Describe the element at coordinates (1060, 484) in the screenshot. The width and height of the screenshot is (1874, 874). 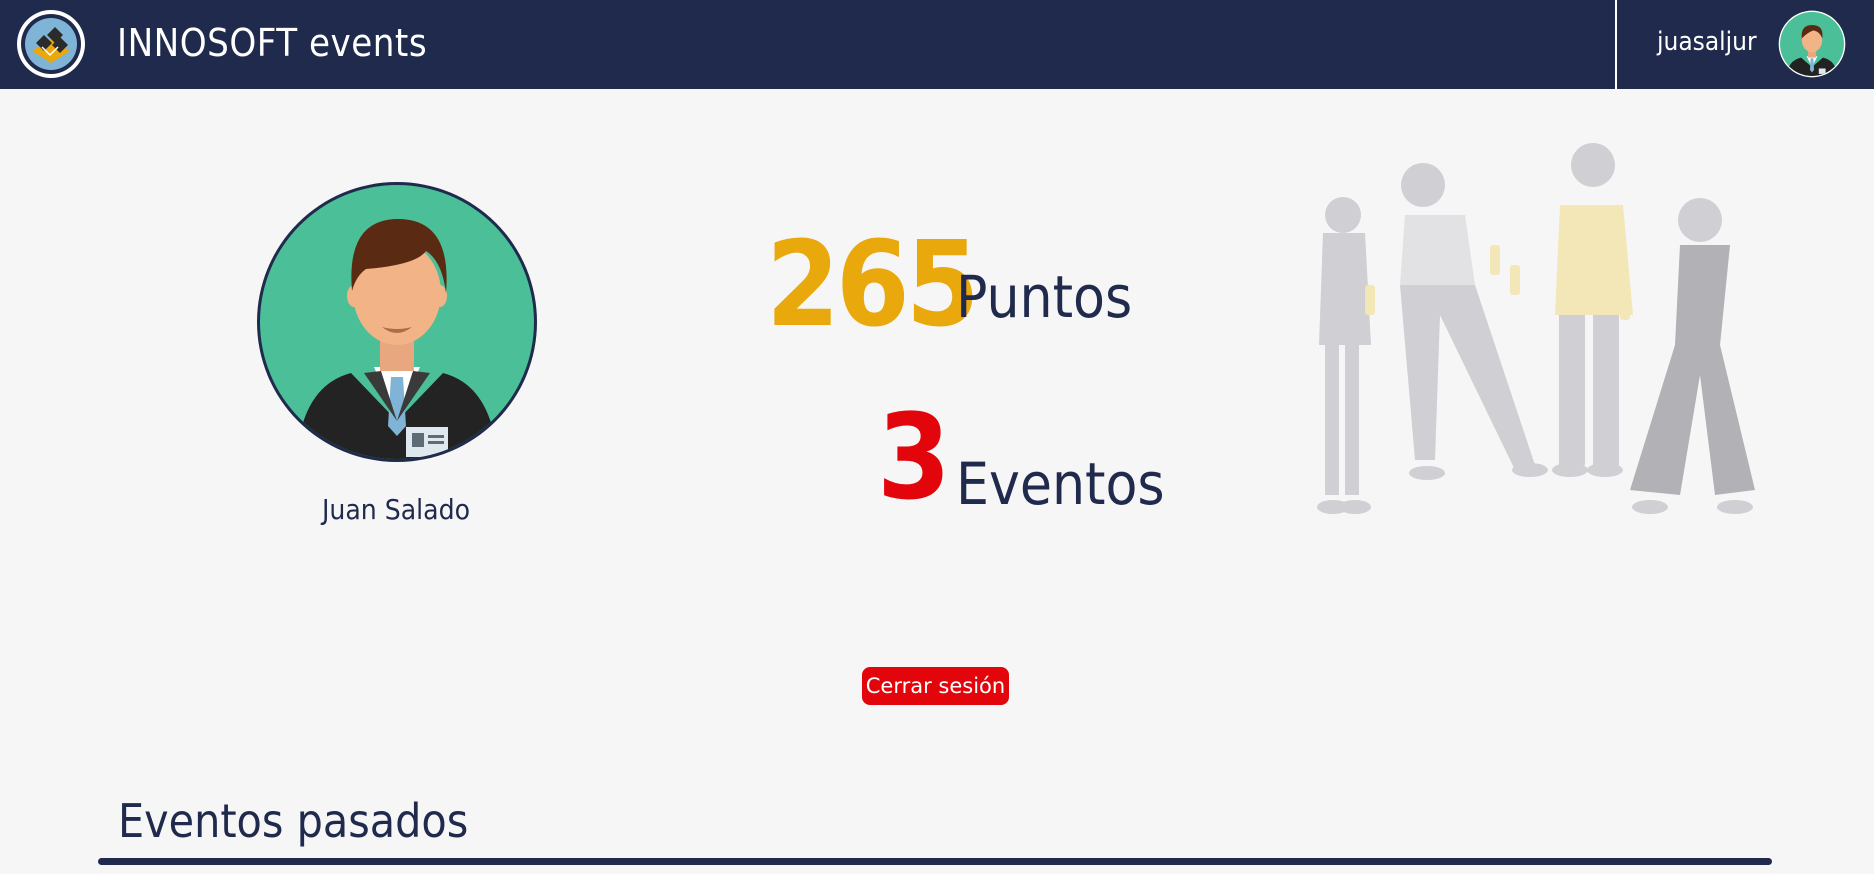
I see `events-count-label: Eventos` at that location.